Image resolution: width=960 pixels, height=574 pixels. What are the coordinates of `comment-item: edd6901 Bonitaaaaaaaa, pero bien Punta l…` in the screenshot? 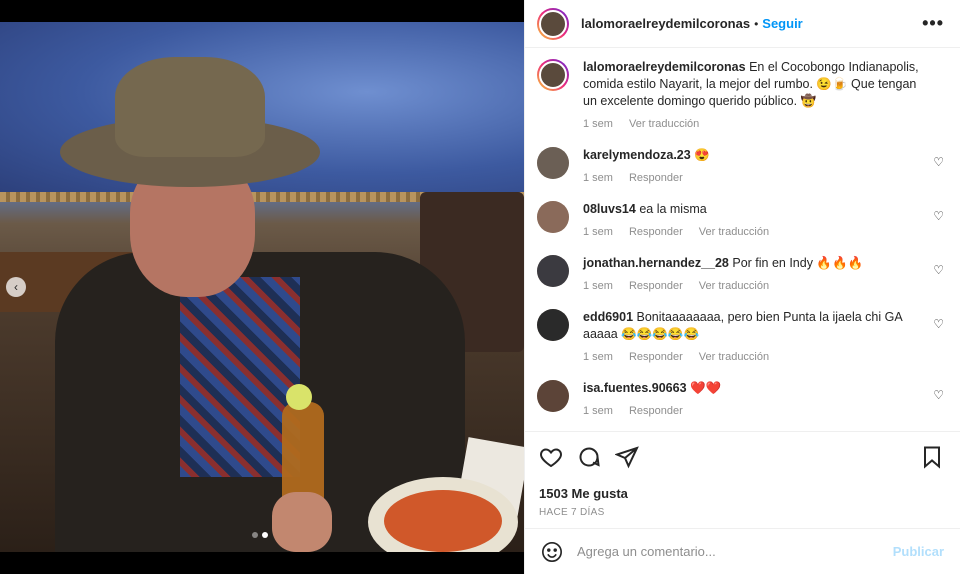 It's located at (740, 337).